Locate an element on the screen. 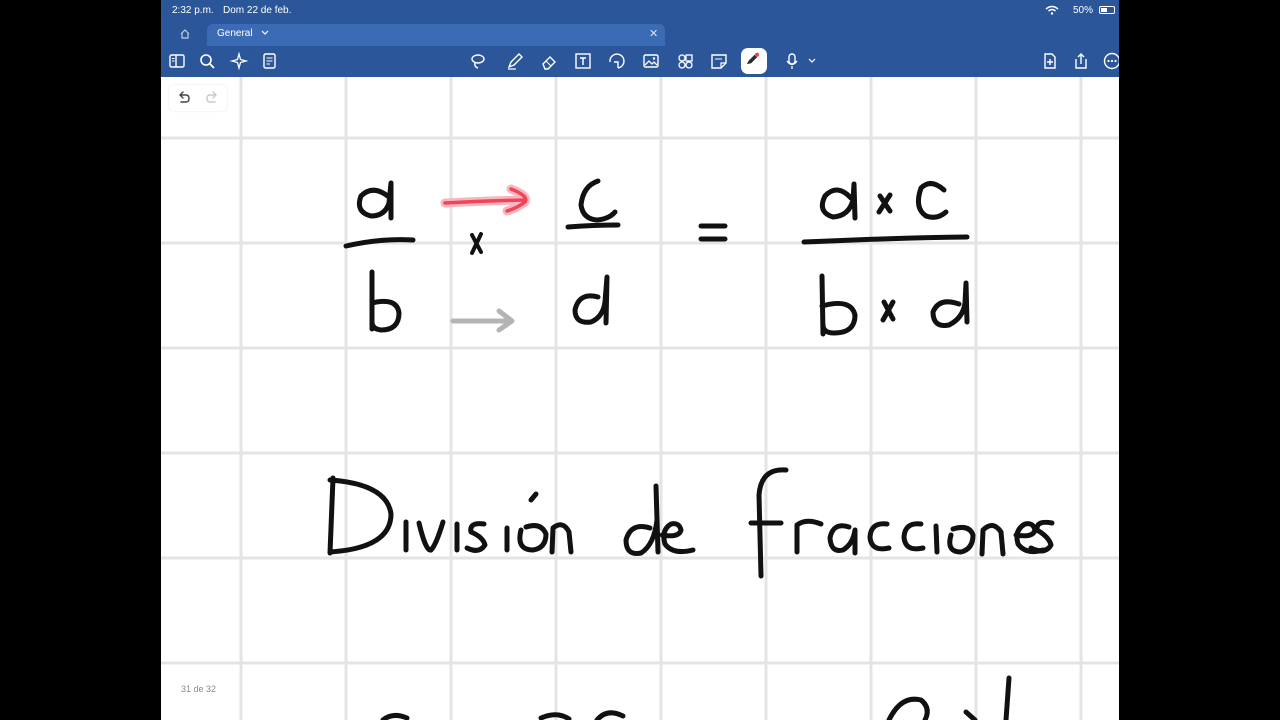 The height and width of the screenshot is (720, 1280). home-icon is located at coordinates (185, 34).